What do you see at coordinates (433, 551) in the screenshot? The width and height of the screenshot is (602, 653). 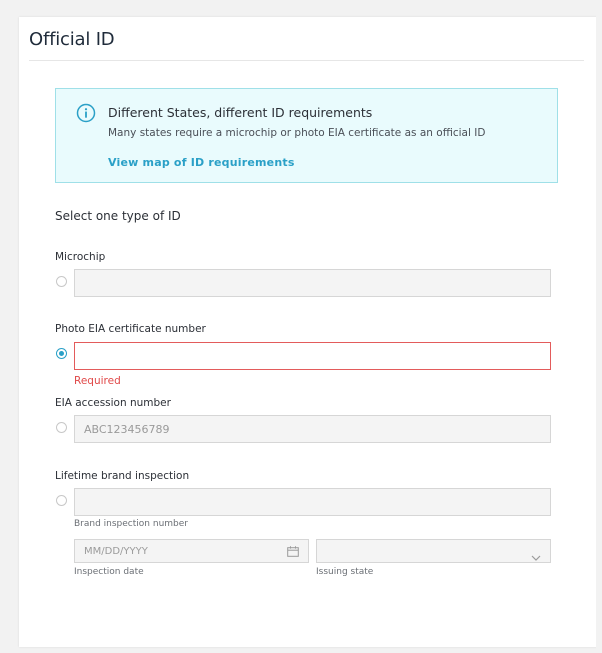 I see `issuing-state-select` at bounding box center [433, 551].